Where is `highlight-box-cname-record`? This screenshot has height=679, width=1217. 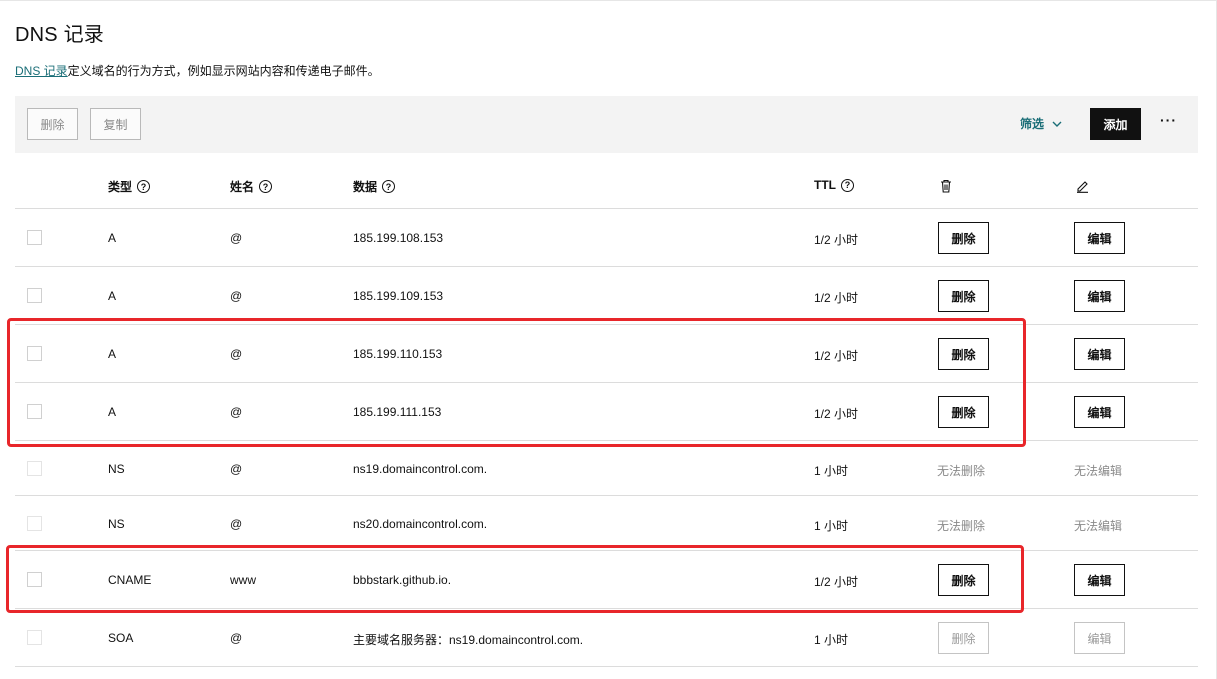
highlight-box-cname-record is located at coordinates (515, 579).